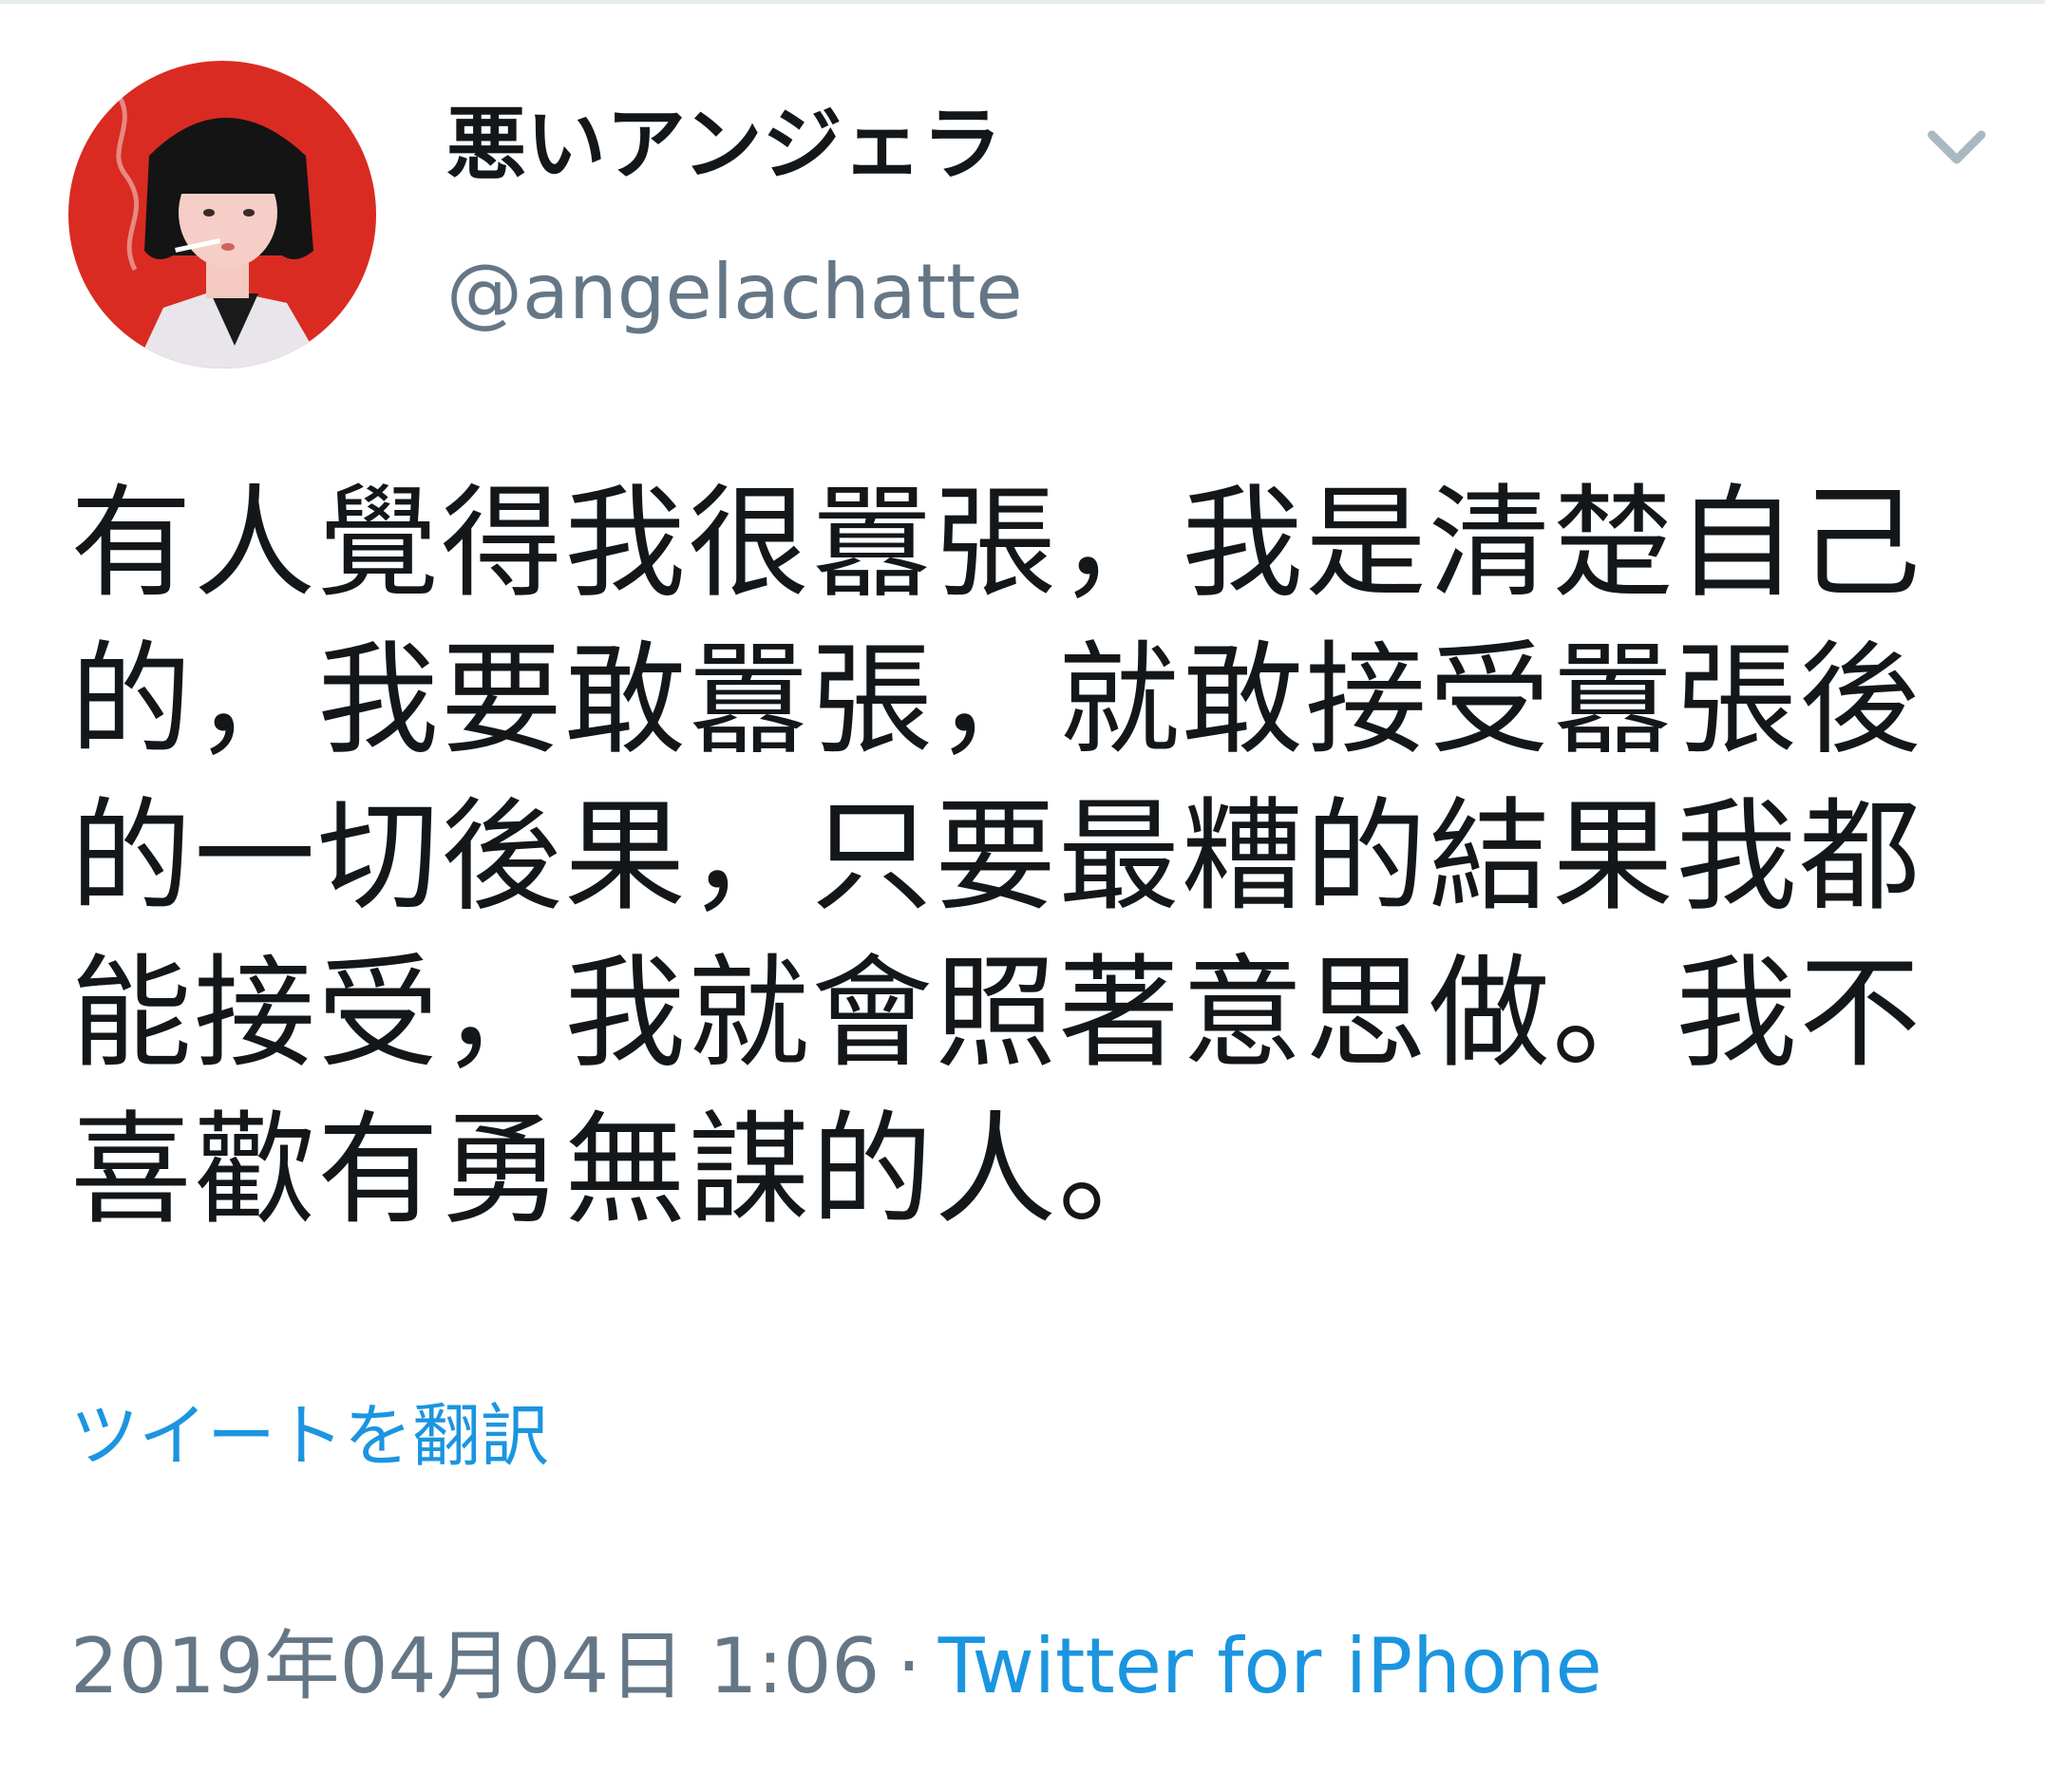 The width and height of the screenshot is (2045, 1792). I want to click on tweet-meta: 2019年04月04日 1:06 · Twitter for iPhone, so click(836, 1667).